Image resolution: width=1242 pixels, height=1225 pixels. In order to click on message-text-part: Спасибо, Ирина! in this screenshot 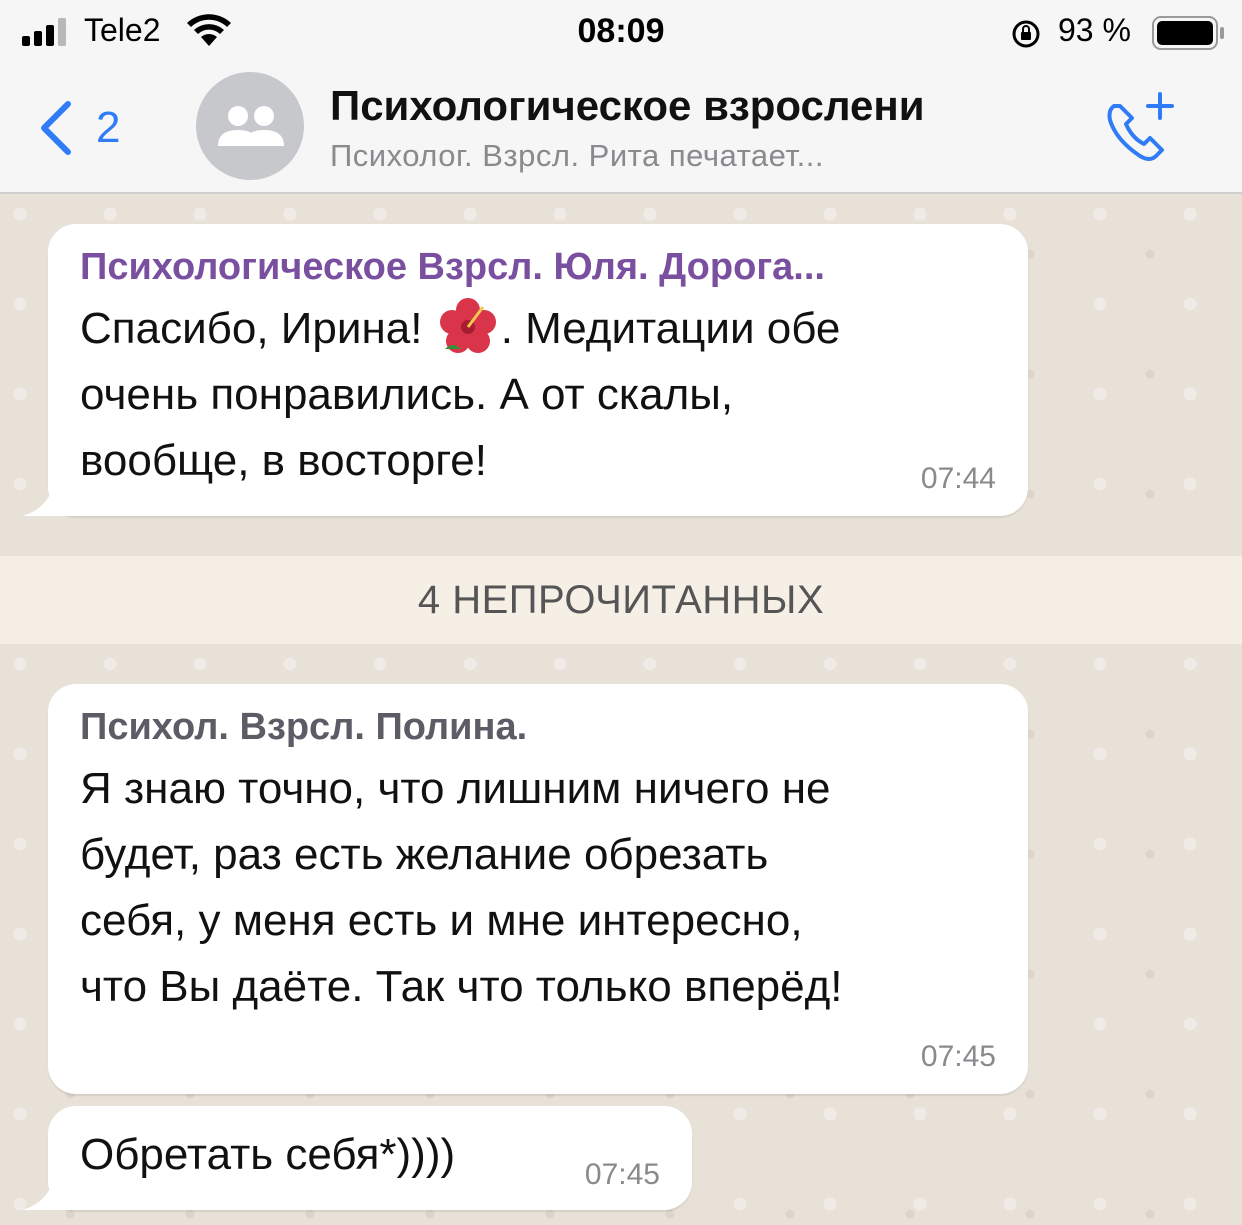, I will do `click(251, 328)`.